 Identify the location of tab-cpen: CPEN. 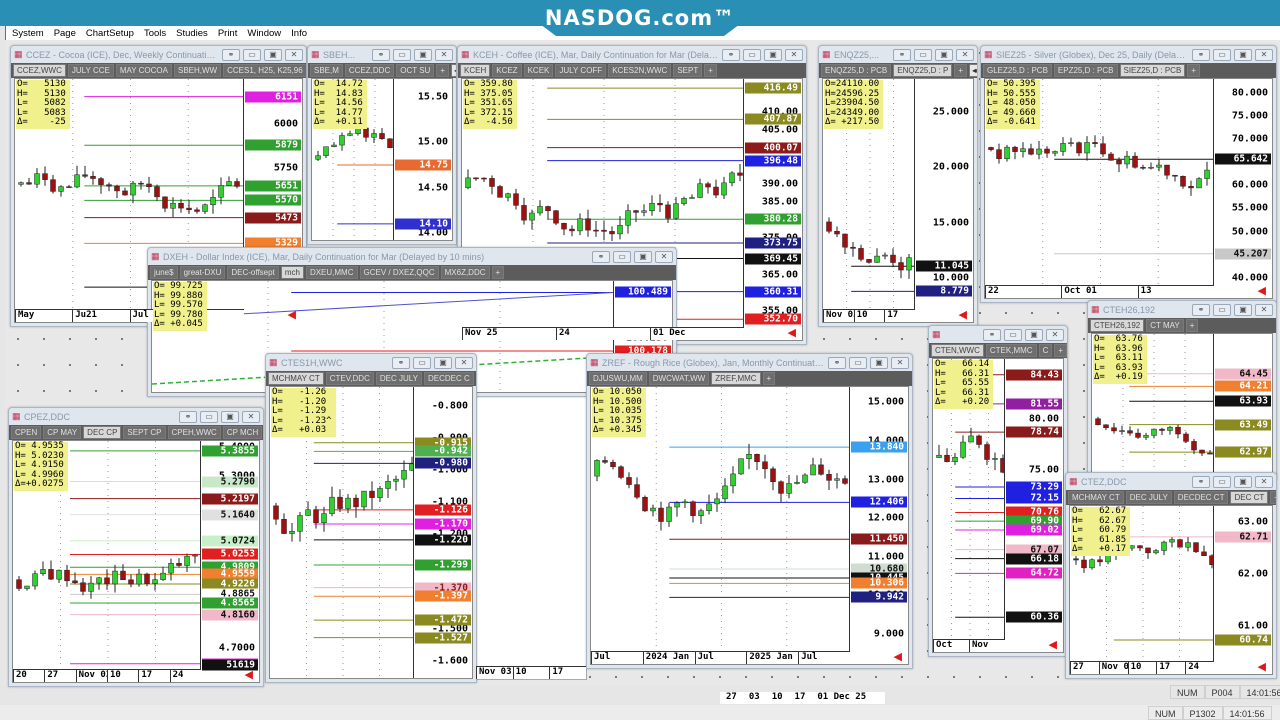
(26, 432).